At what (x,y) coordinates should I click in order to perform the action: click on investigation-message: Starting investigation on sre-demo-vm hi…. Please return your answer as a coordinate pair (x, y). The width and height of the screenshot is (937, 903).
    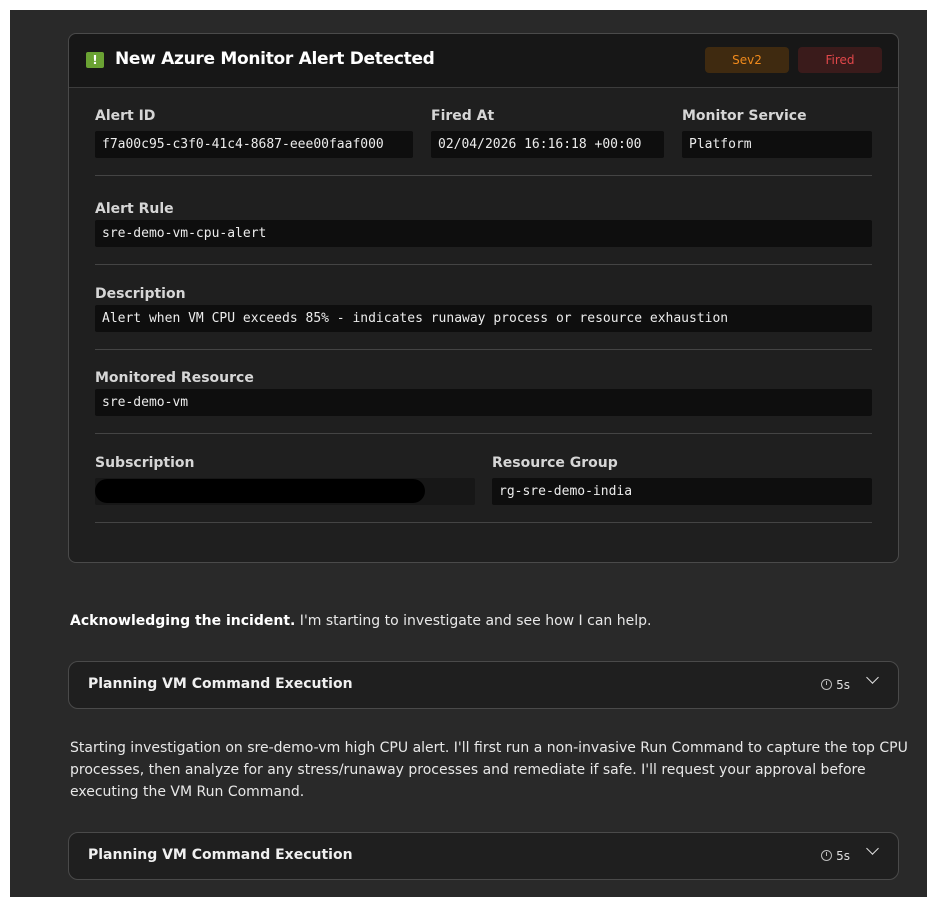
    Looking at the image, I should click on (489, 770).